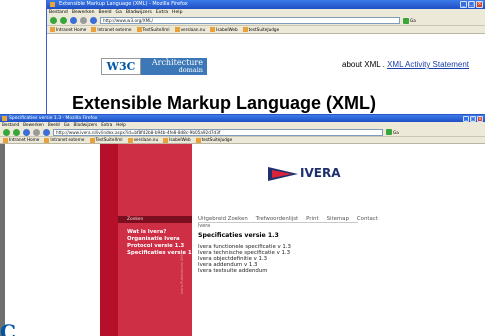  I want to click on window-left-edge, so click(2, 240).